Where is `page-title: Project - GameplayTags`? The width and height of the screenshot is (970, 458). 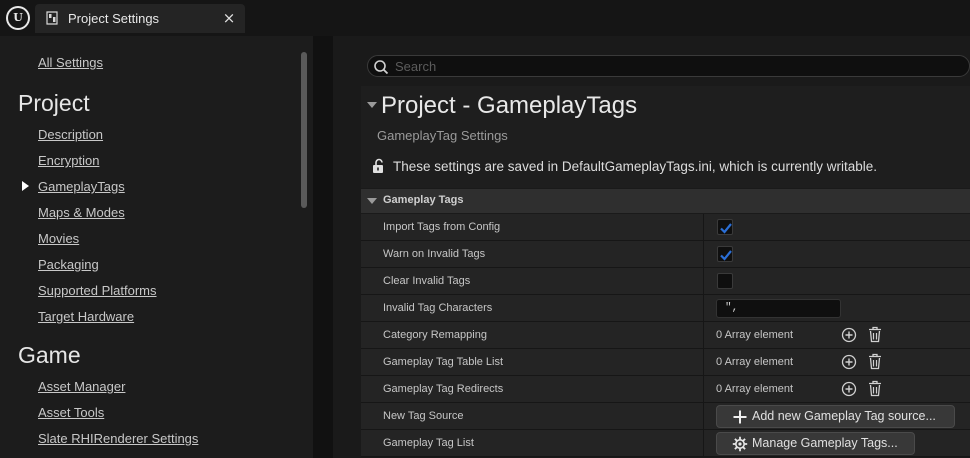
page-title: Project - GameplayTags is located at coordinates (509, 105).